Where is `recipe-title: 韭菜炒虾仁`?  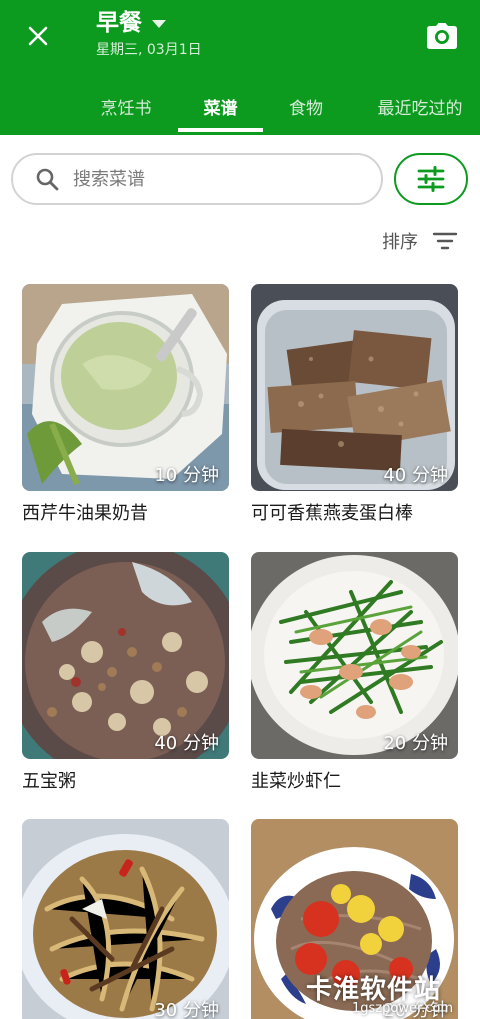 recipe-title: 韭菜炒虾仁 is located at coordinates (296, 781).